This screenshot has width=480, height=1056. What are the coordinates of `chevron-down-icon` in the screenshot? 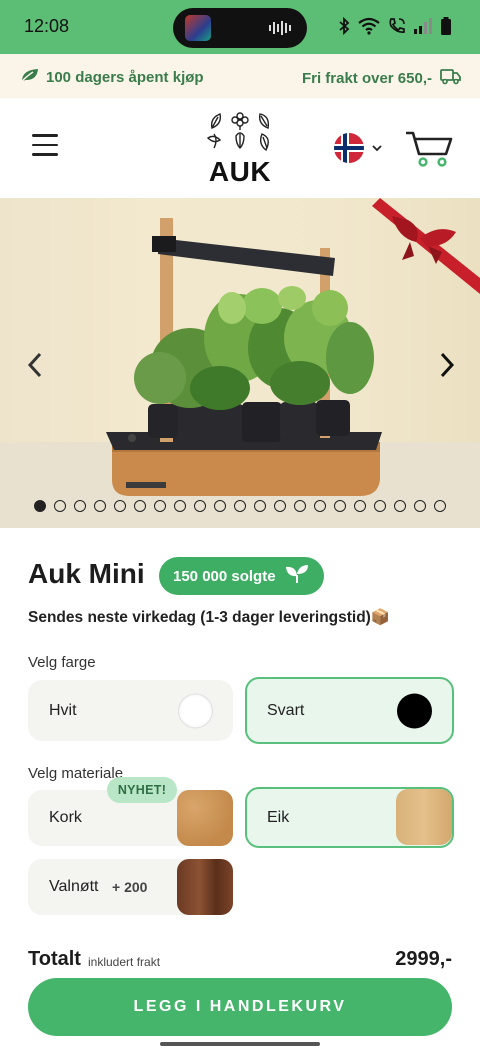 It's located at (377, 148).